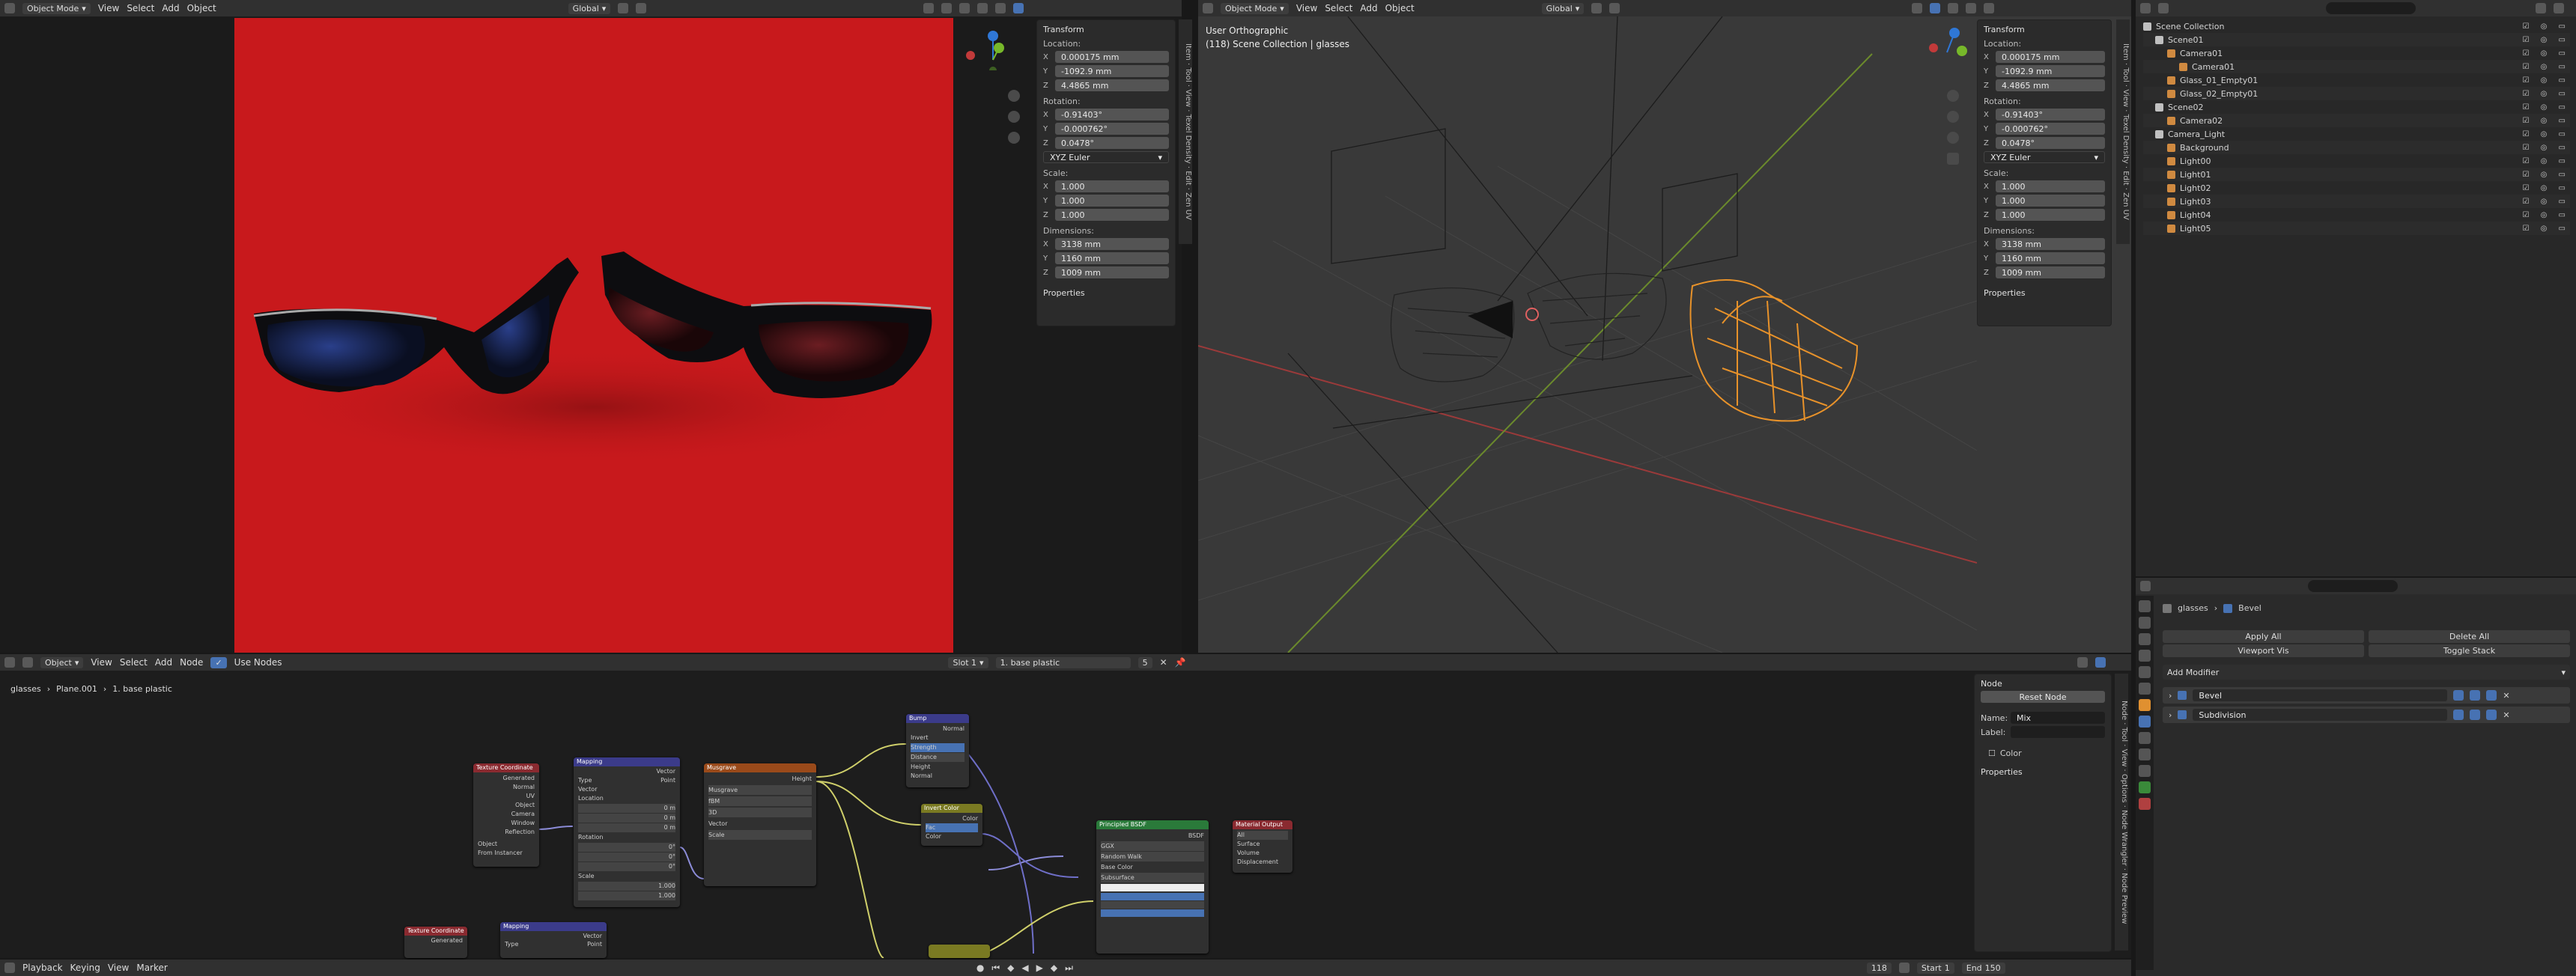 The image size is (2576, 976). What do you see at coordinates (2145, 804) in the screenshot?
I see `material-tab-icon` at bounding box center [2145, 804].